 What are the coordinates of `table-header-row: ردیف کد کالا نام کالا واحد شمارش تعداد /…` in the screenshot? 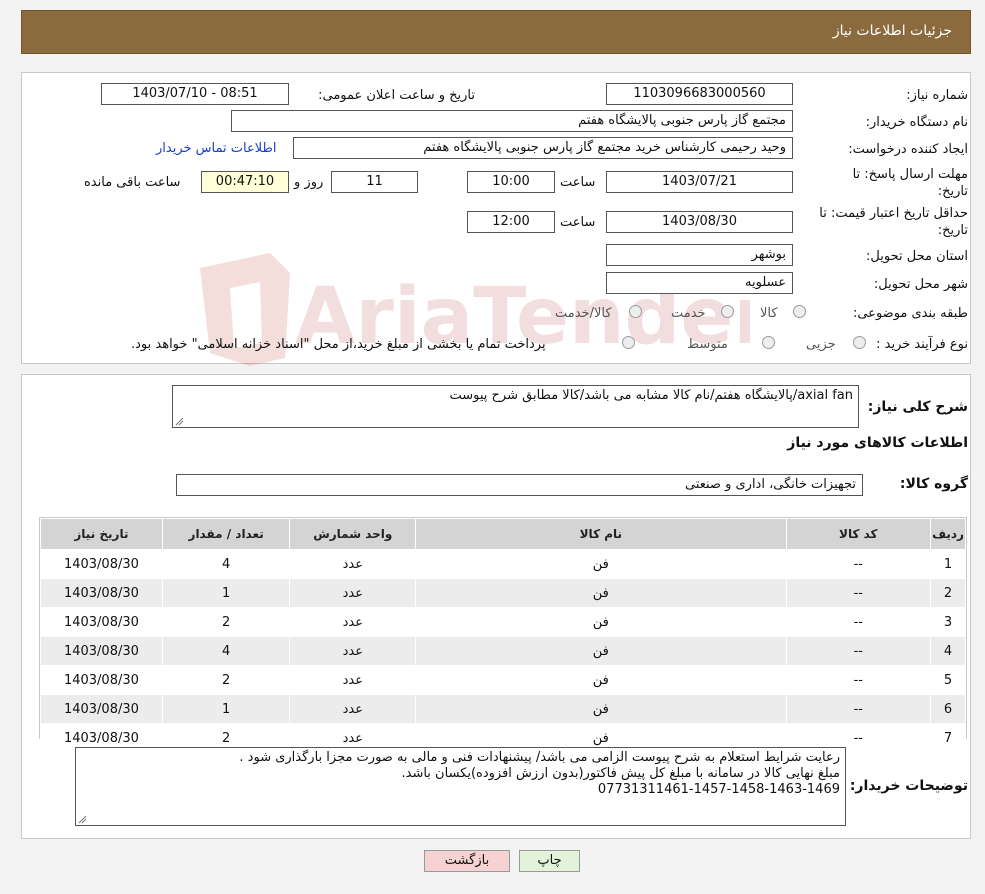 It's located at (503, 534).